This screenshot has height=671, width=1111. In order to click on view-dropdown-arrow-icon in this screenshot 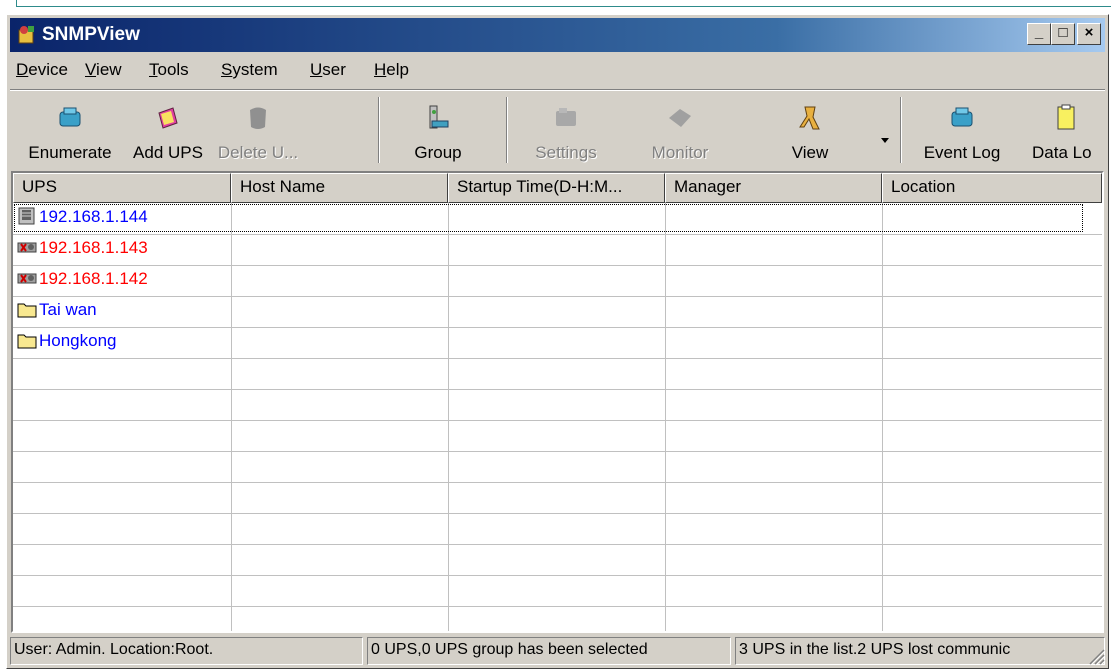, I will do `click(885, 141)`.